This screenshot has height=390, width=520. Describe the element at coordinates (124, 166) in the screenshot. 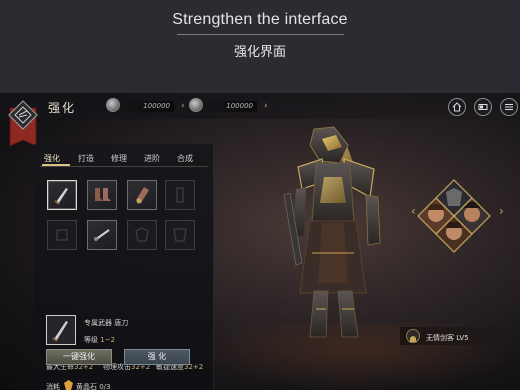

I see `tabs-divider` at that location.